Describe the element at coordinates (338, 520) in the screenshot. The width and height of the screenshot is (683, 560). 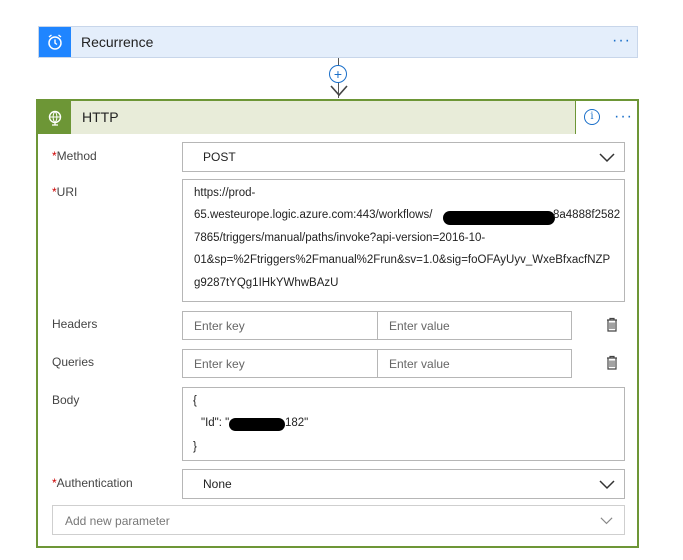
I see `add-new-parameter-dropdown: Add new parameter` at that location.